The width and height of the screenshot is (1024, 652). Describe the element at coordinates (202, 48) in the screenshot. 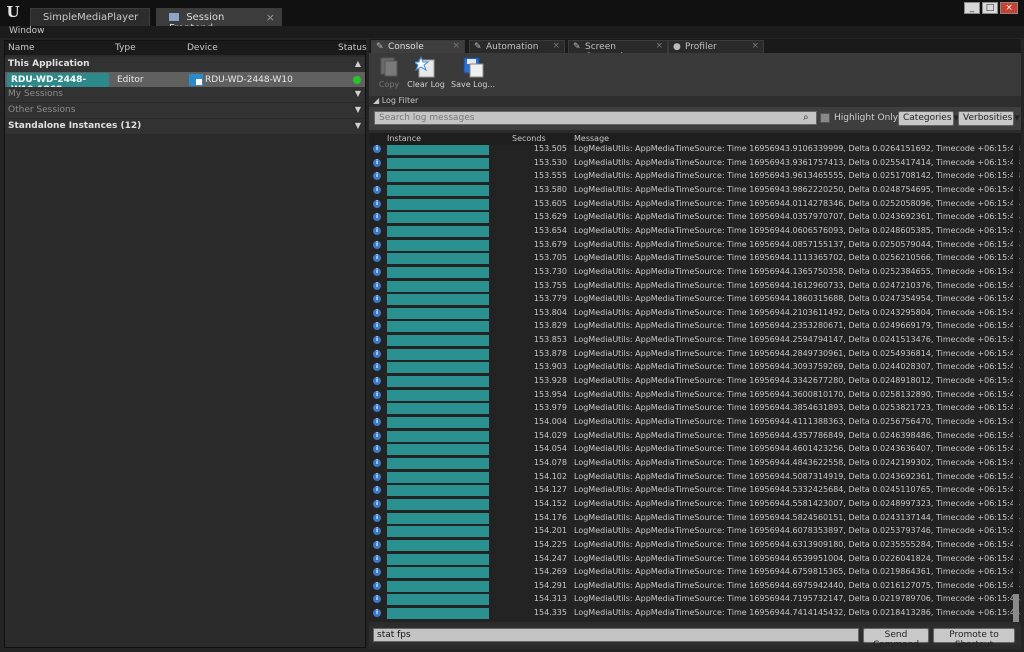

I see `column-device: Device` at that location.